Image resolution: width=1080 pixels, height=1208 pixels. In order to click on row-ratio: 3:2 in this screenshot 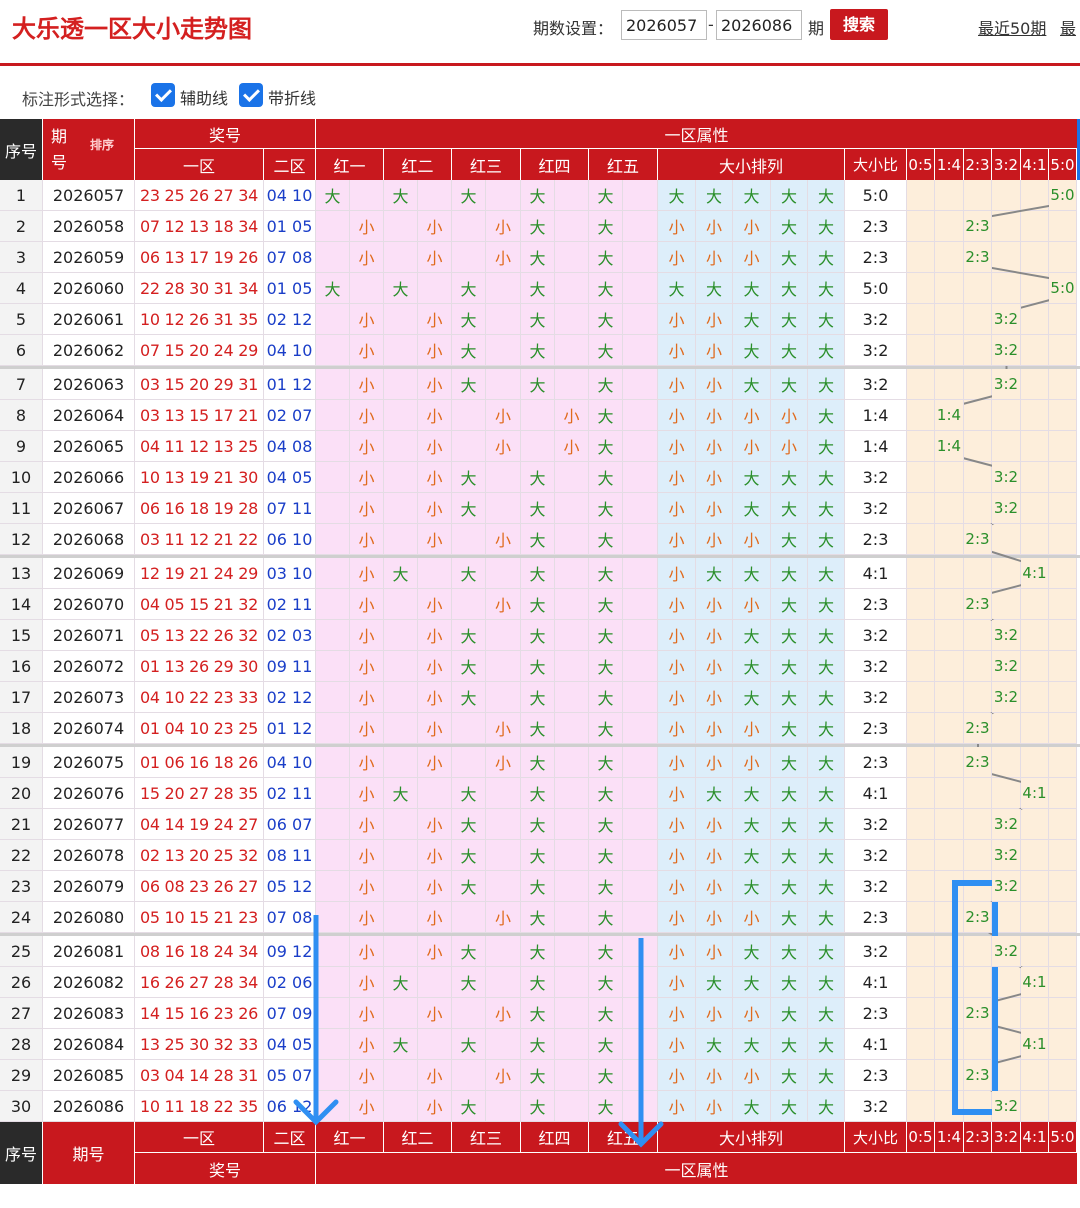, I will do `click(876, 477)`.